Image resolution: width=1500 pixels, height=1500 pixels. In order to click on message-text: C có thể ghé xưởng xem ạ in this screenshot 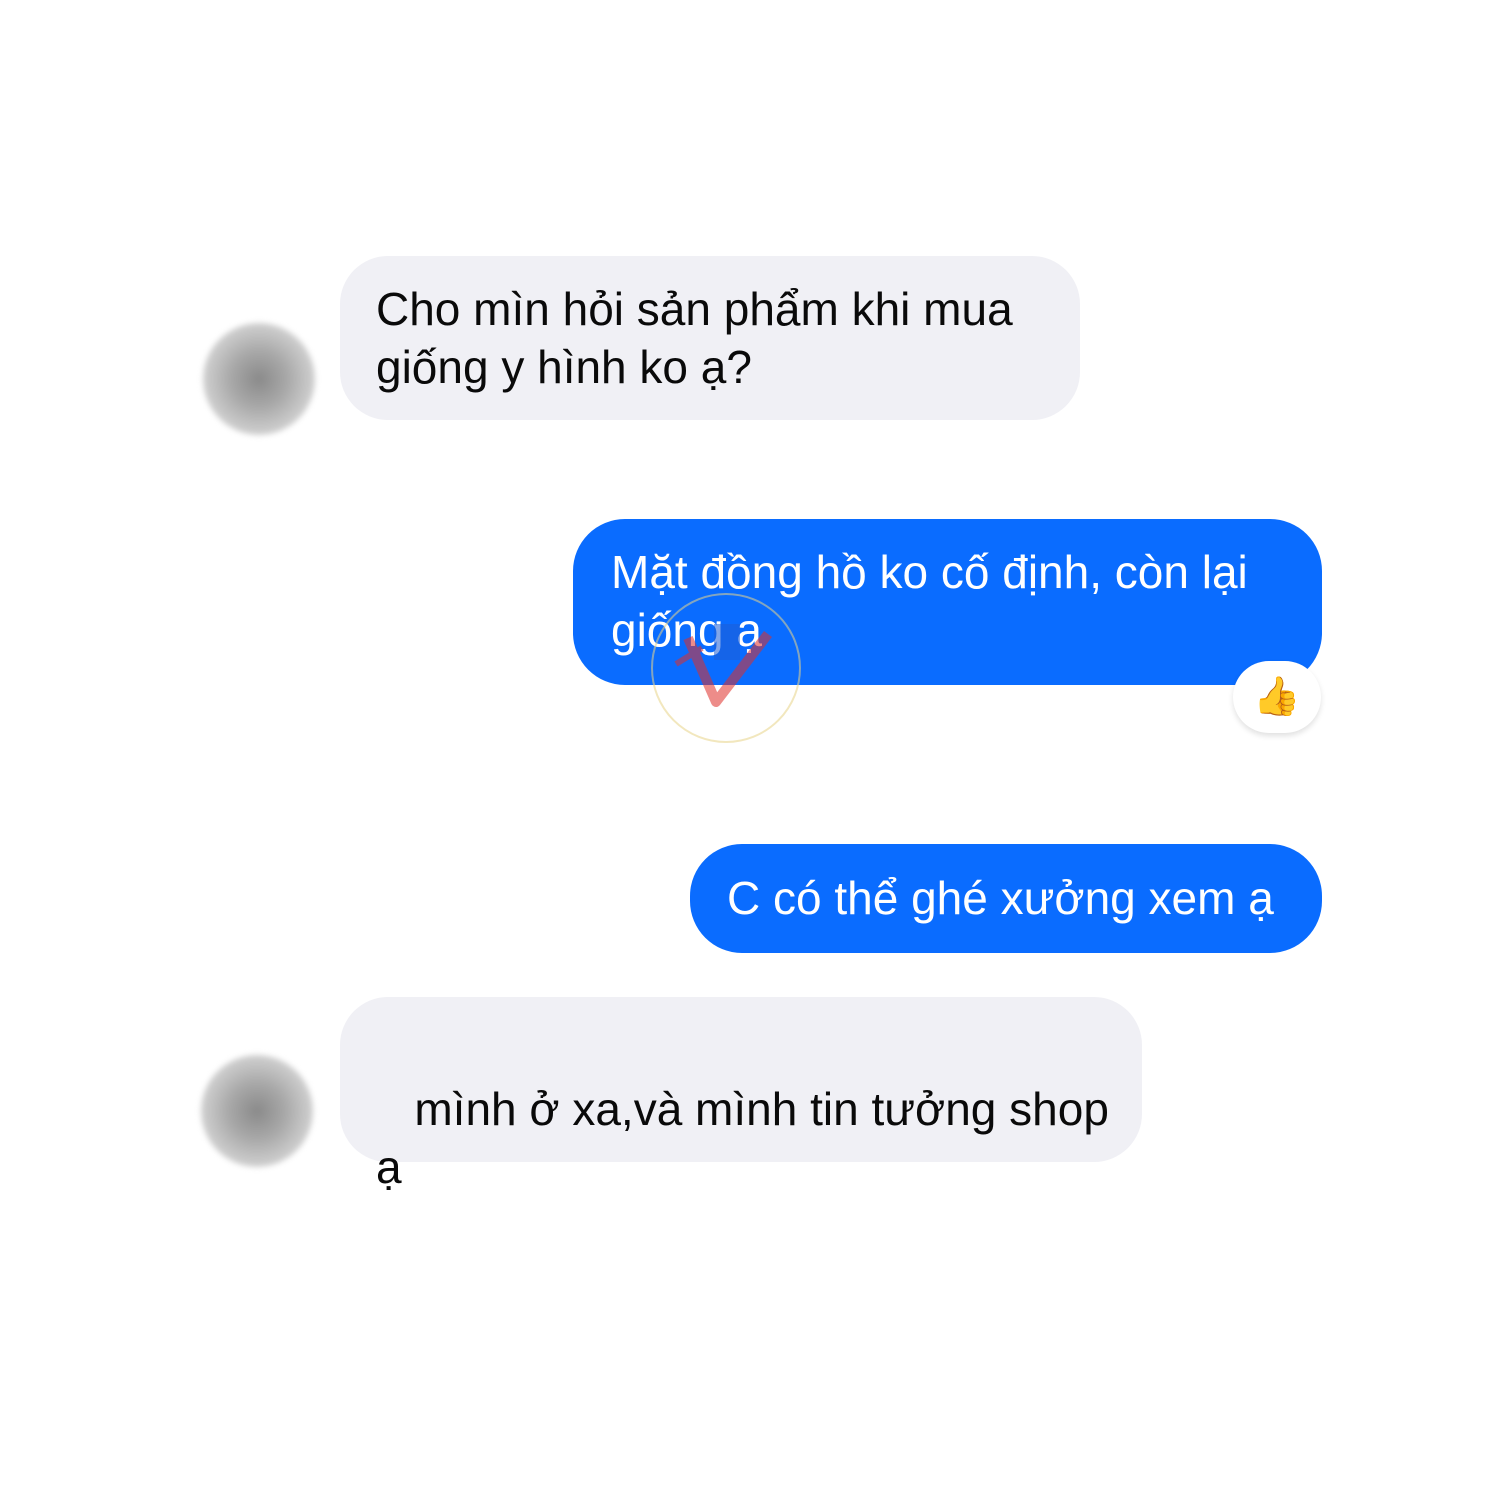, I will do `click(1000, 898)`.